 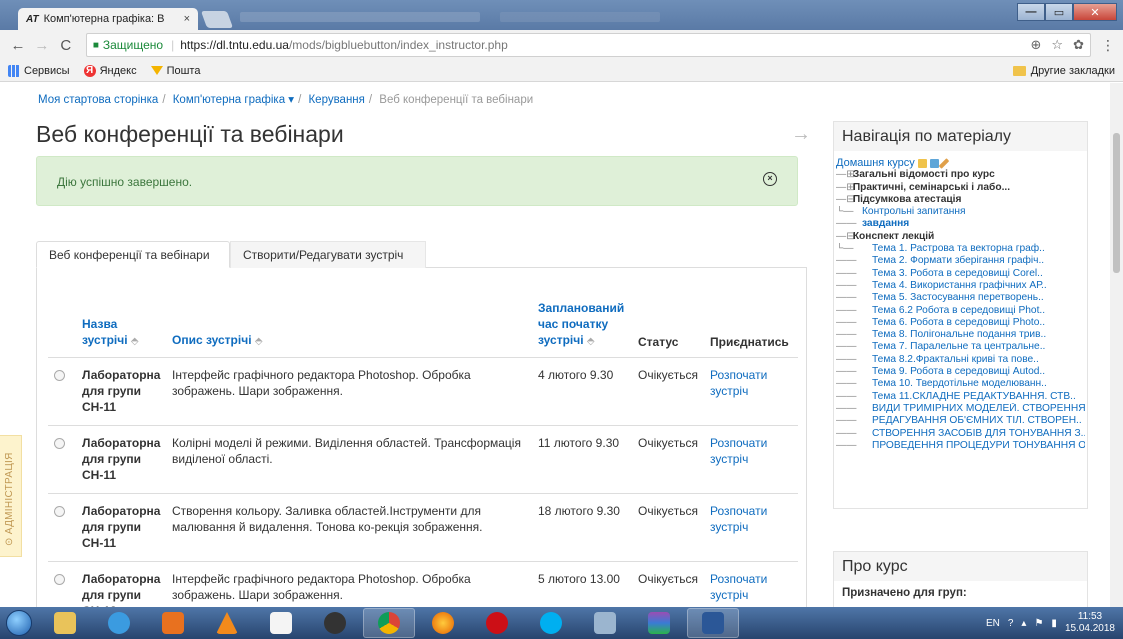 I want to click on forward-icon: →, so click(x=42, y=45).